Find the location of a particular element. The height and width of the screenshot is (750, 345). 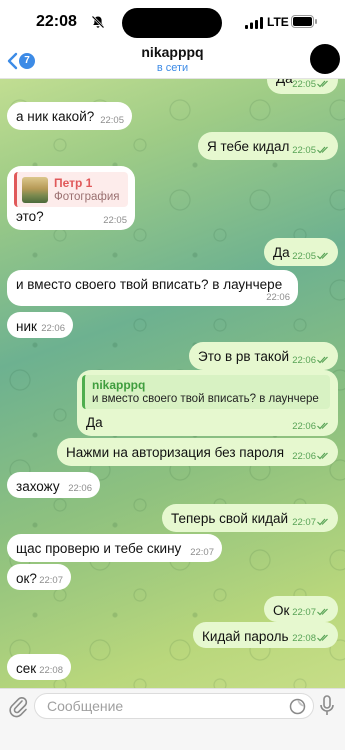

online-status: в сети is located at coordinates (172, 68).